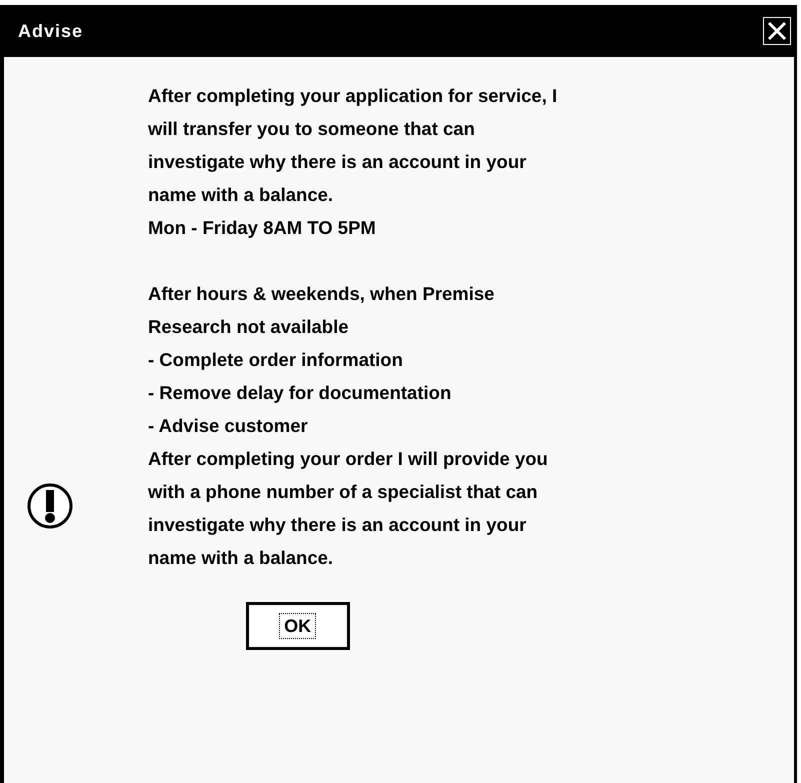 This screenshot has height=783, width=801. Describe the element at coordinates (353, 145) in the screenshot. I see `message-text: After completing your application for service, I will transfer you to someone that can investigate why there is an account in your name with a balance.` at that location.